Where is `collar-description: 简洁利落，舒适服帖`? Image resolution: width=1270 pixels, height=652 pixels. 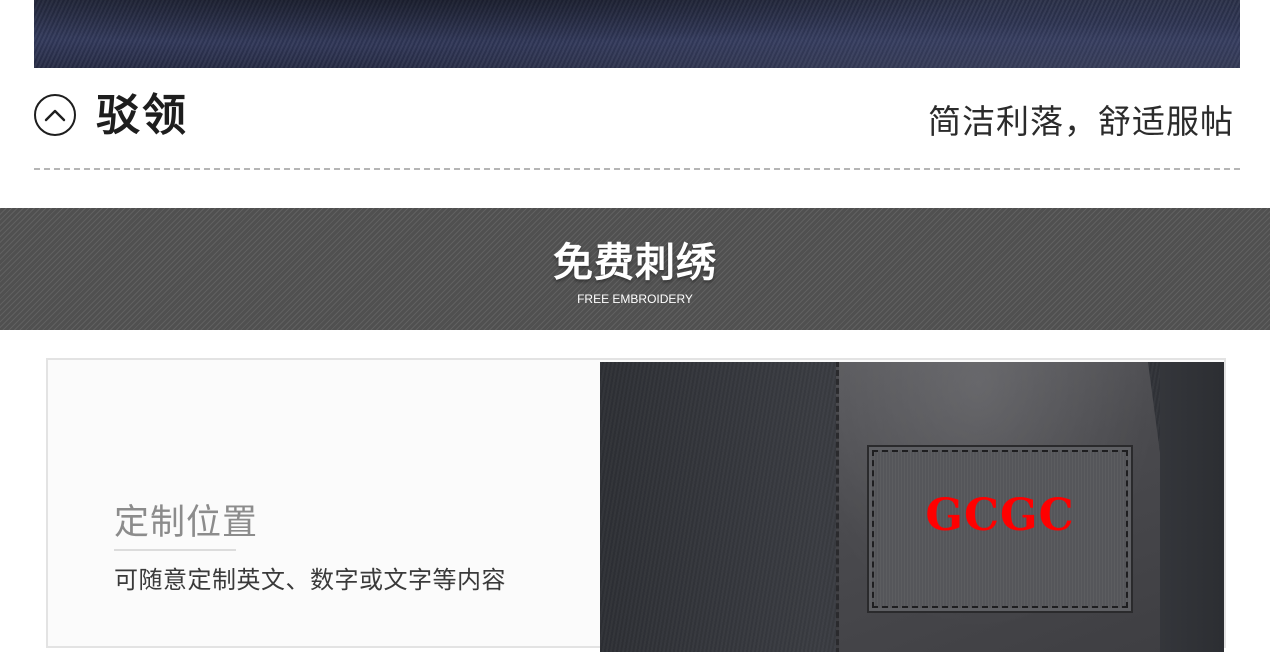
collar-description: 简洁利落，舒适服帖 is located at coordinates (1081, 121).